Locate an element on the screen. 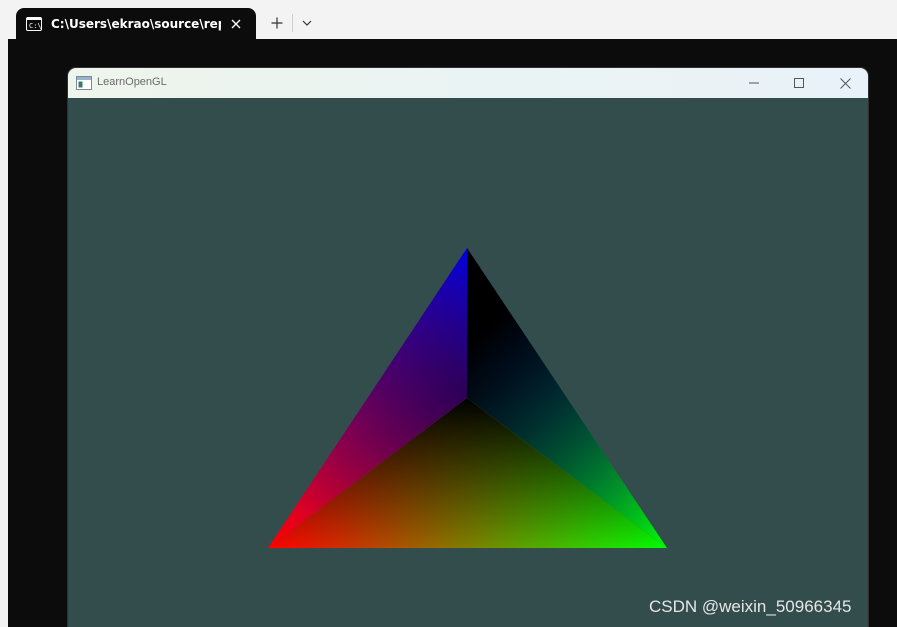 Image resolution: width=897 pixels, height=627 pixels. tab-divider is located at coordinates (292, 23).